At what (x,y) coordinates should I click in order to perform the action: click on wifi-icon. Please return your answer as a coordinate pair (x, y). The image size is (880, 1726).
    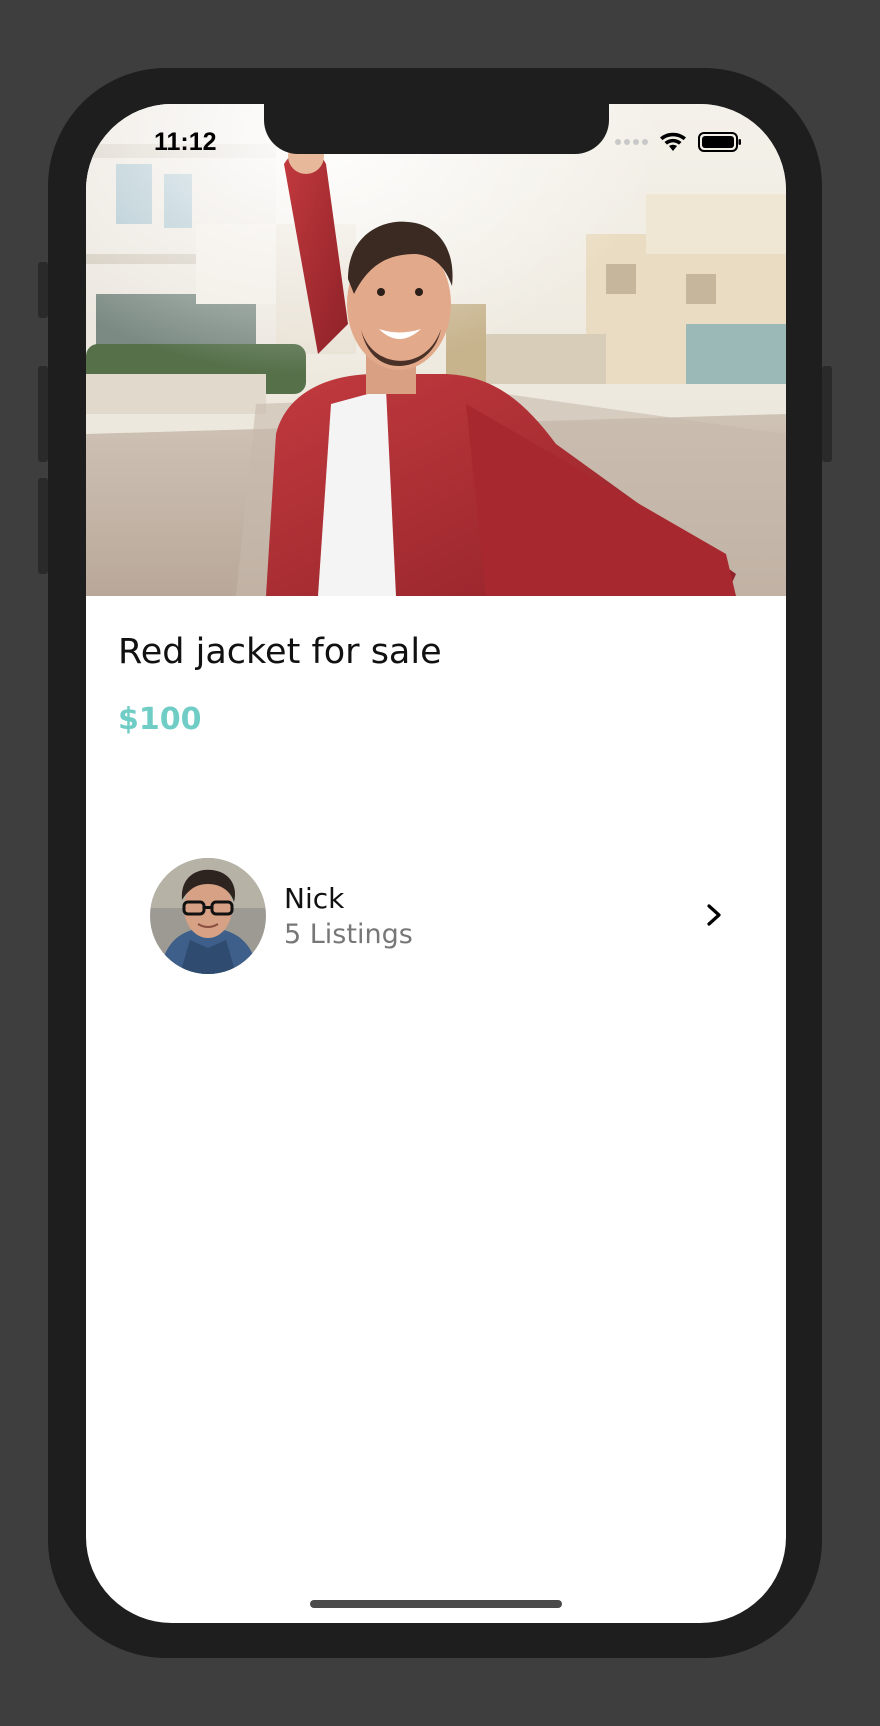
    Looking at the image, I should click on (673, 141).